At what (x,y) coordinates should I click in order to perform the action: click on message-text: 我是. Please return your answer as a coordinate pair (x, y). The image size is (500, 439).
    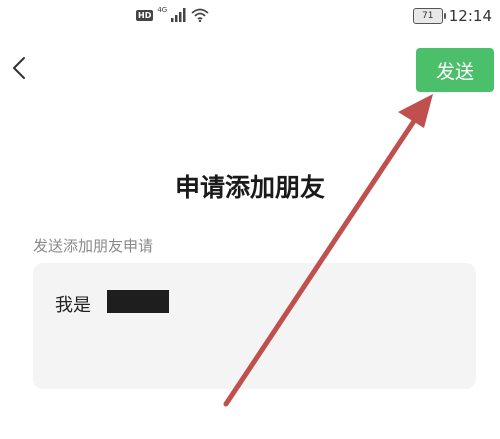
    Looking at the image, I should click on (73, 305).